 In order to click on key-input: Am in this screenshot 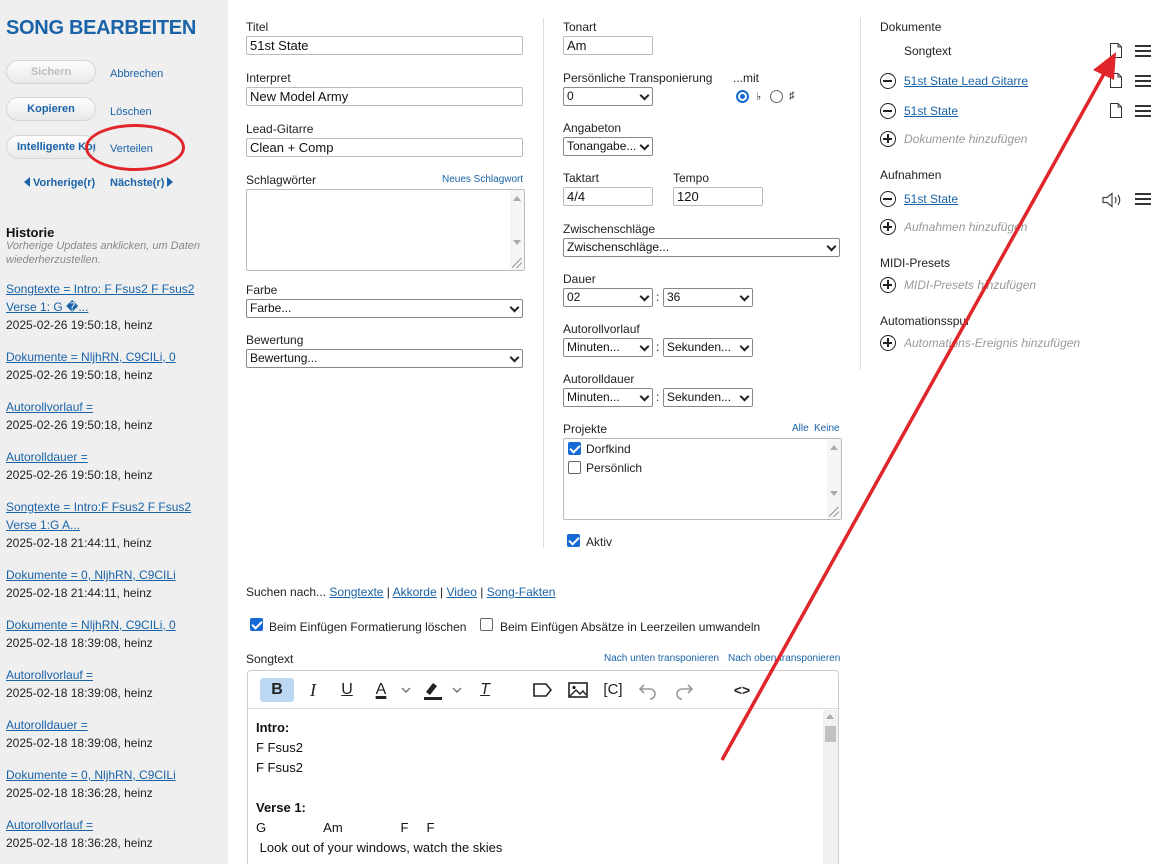, I will do `click(608, 45)`.